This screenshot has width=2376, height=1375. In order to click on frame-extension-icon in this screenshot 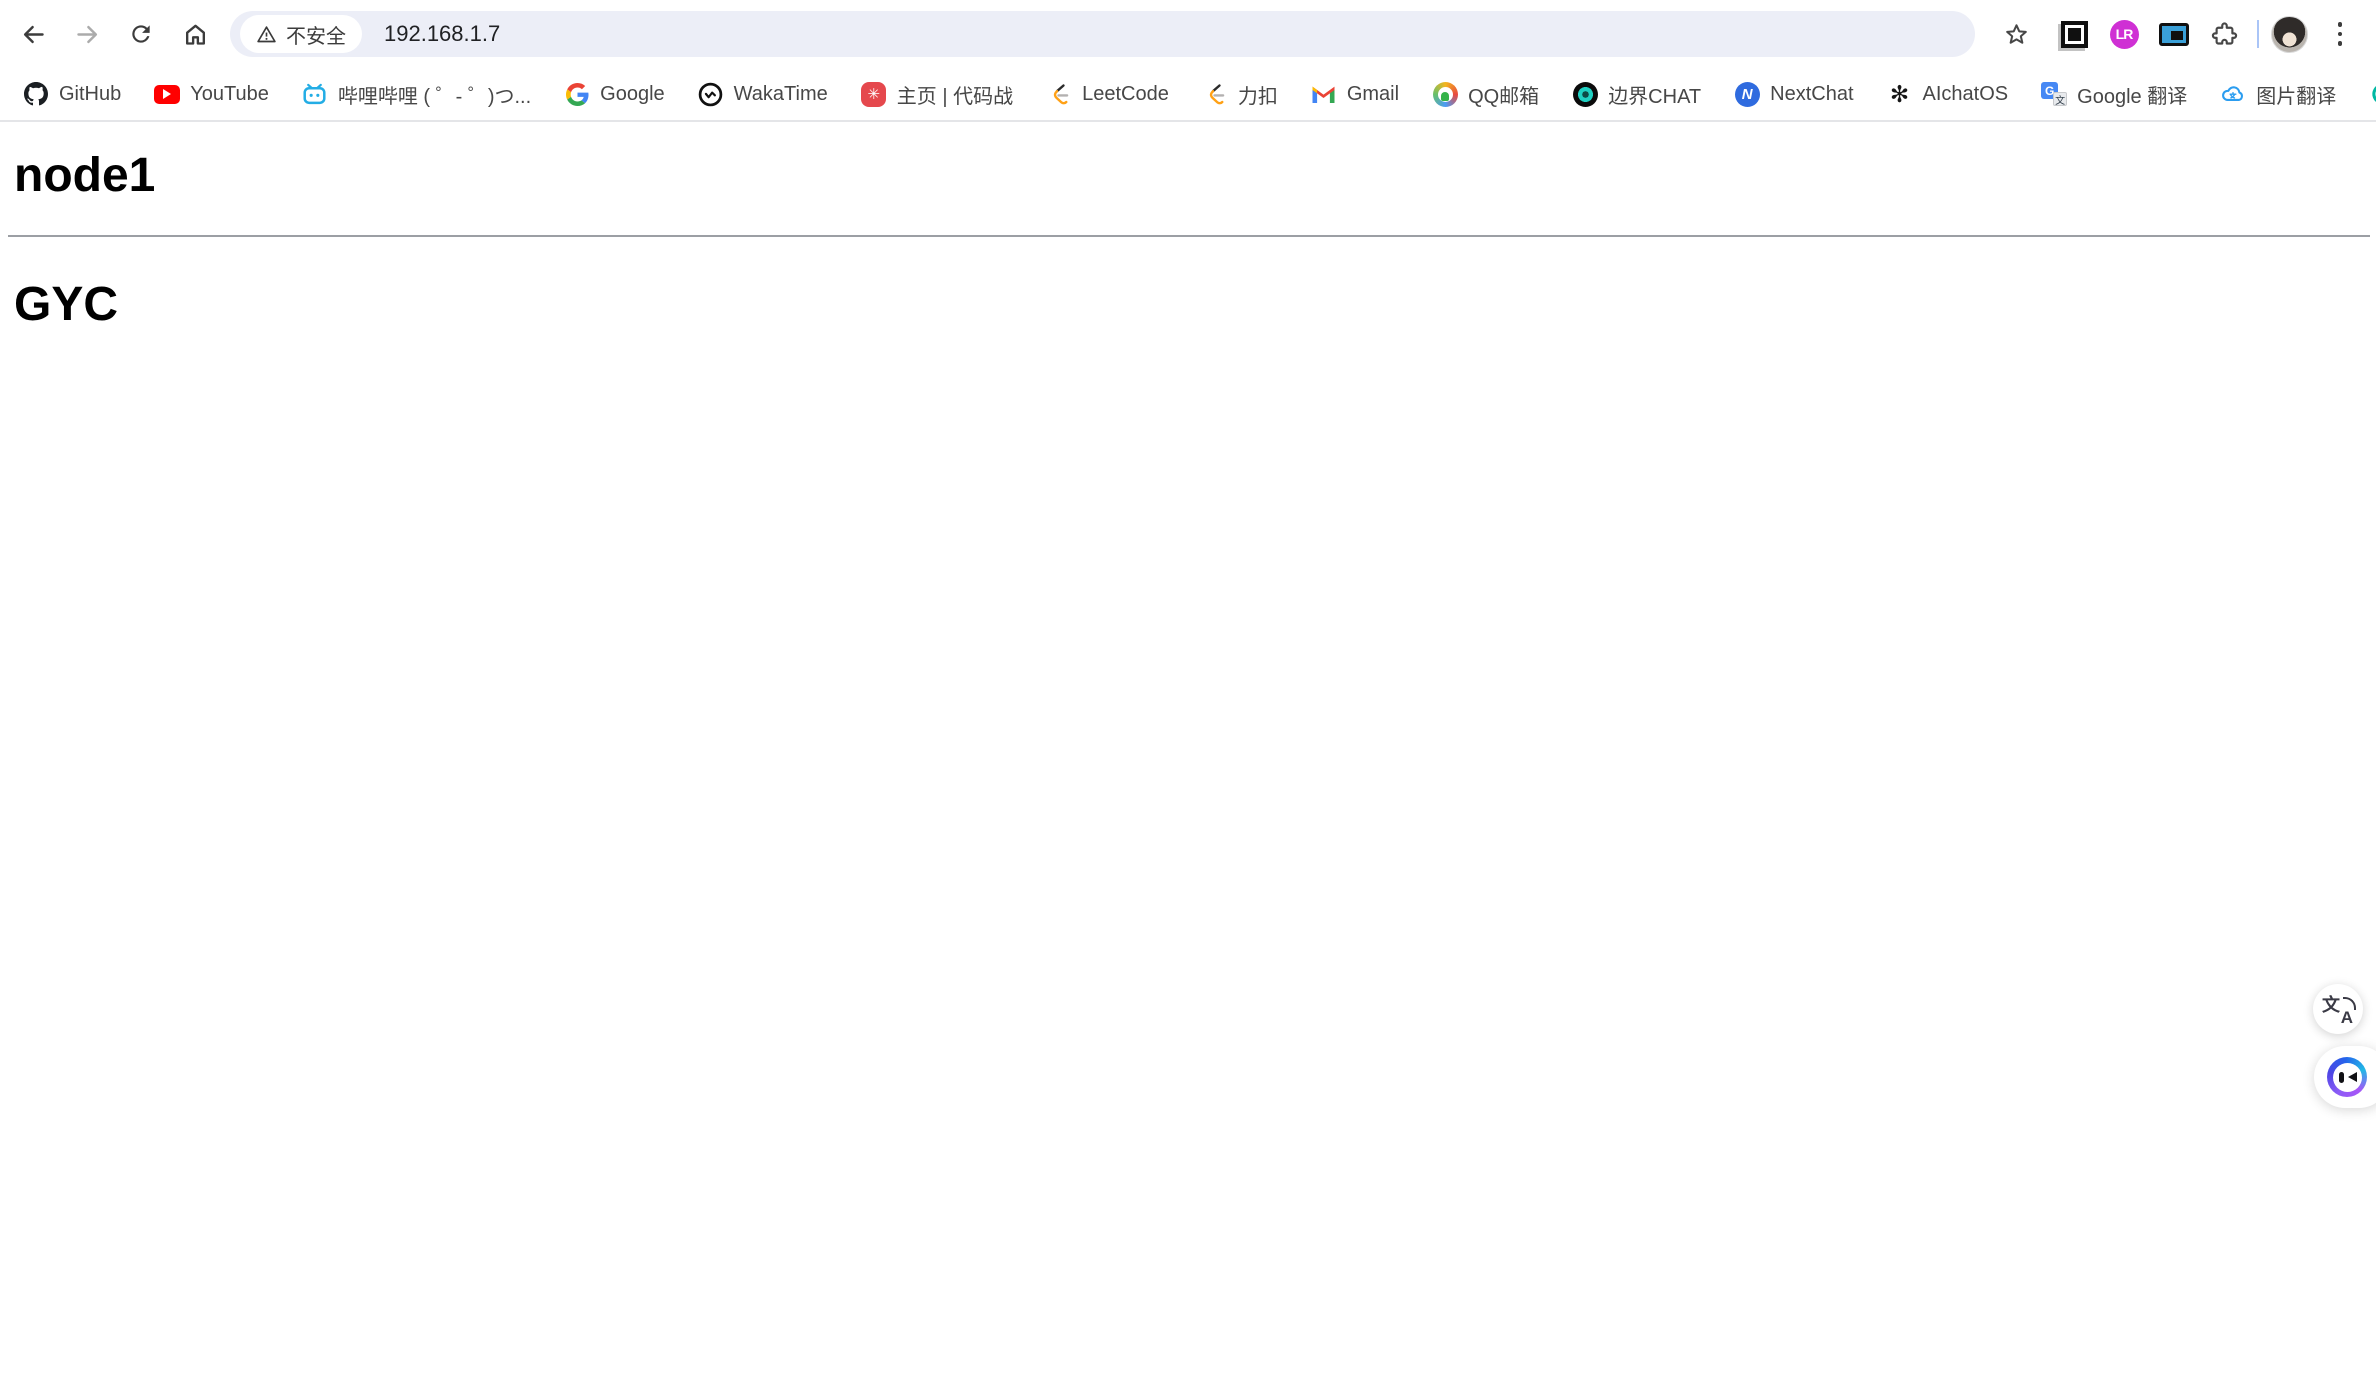, I will do `click(2074, 34)`.